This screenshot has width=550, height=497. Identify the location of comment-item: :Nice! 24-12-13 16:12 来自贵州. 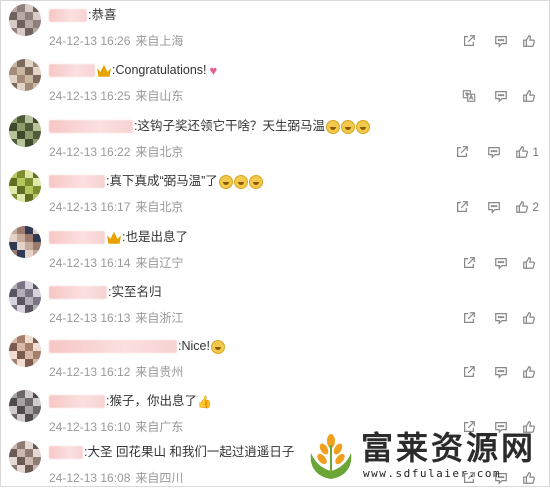
(275, 363).